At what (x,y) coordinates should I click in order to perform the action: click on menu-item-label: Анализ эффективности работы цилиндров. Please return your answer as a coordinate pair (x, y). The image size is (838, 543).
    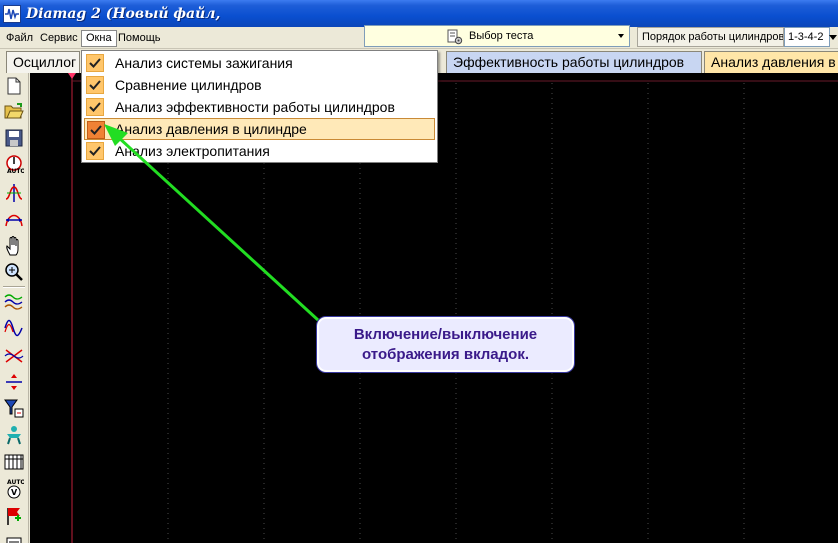
    Looking at the image, I should click on (255, 107).